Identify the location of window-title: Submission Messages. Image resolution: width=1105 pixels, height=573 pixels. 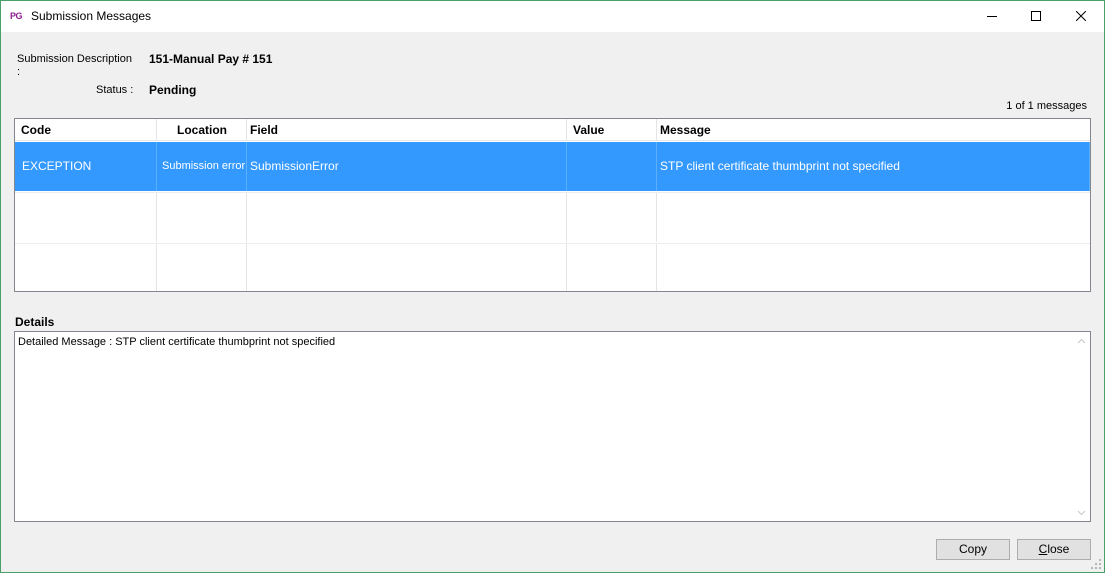
(91, 16).